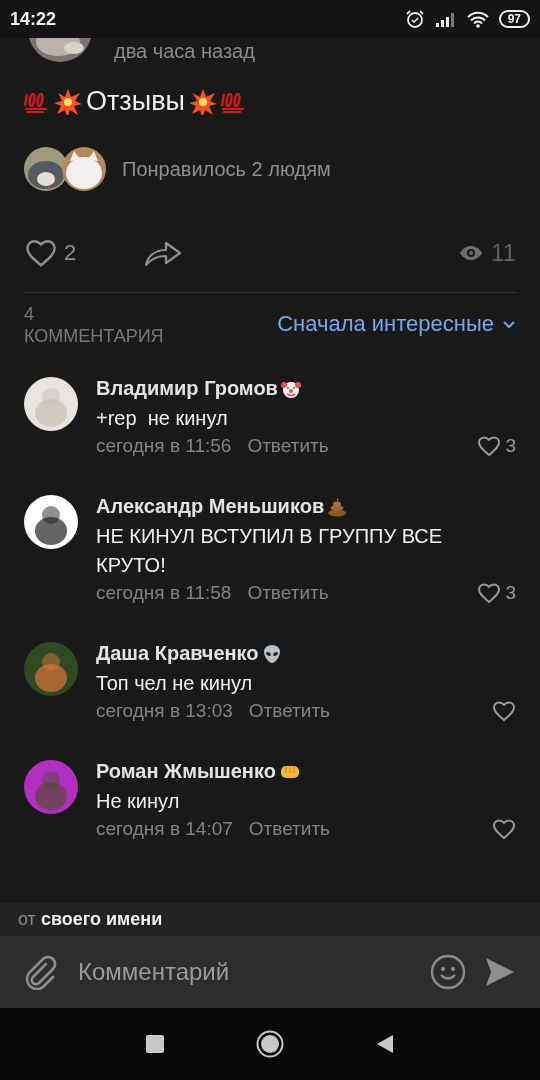  I want to click on comment-author: Роман Жмышенко, so click(186, 771).